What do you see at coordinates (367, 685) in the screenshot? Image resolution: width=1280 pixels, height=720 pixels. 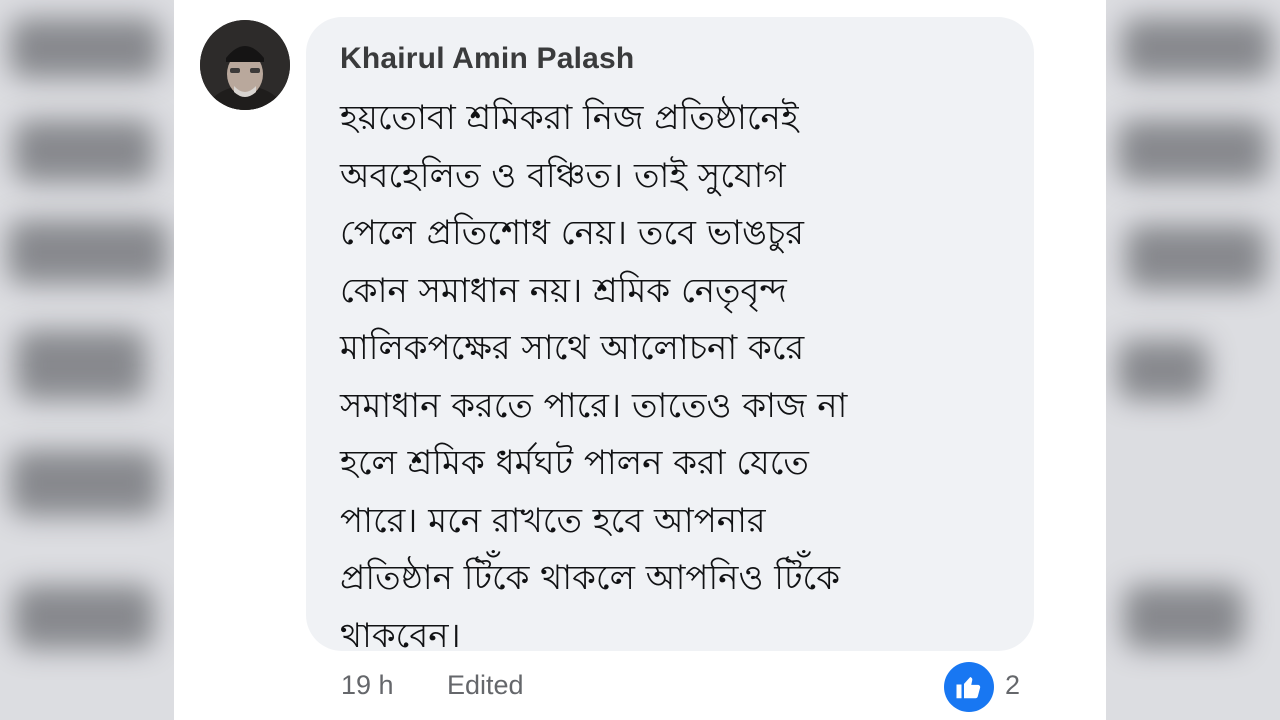 I see `comment-timestamp: 19 h` at bounding box center [367, 685].